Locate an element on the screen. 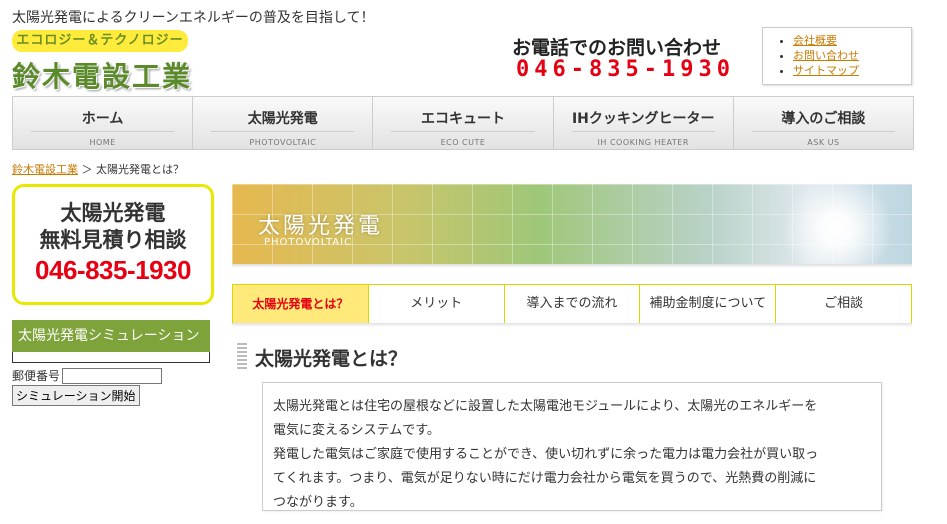 Image resolution: width=947 pixels, height=524 pixels. postal-row: 郵便番号 is located at coordinates (111, 375).